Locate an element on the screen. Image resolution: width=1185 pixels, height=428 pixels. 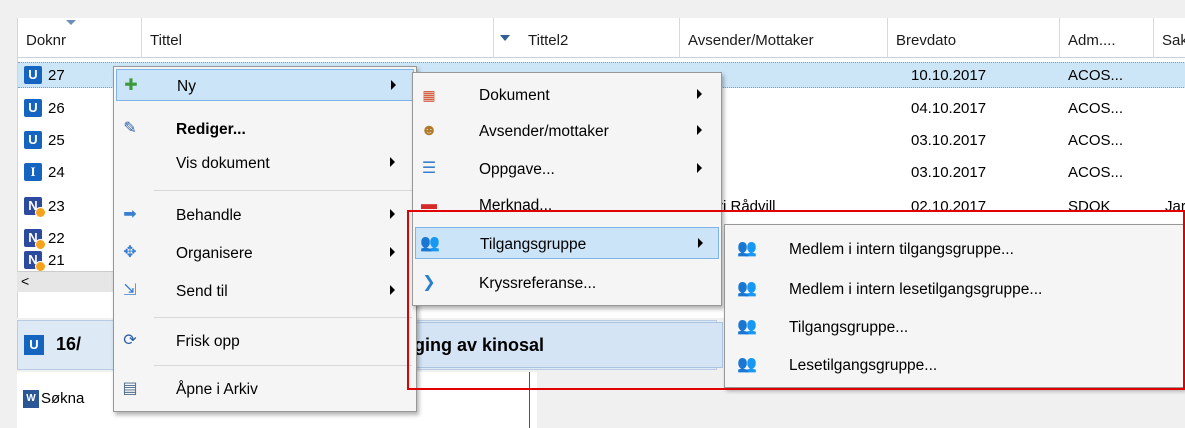
refresh-icon: ⟳ is located at coordinates (130, 340).